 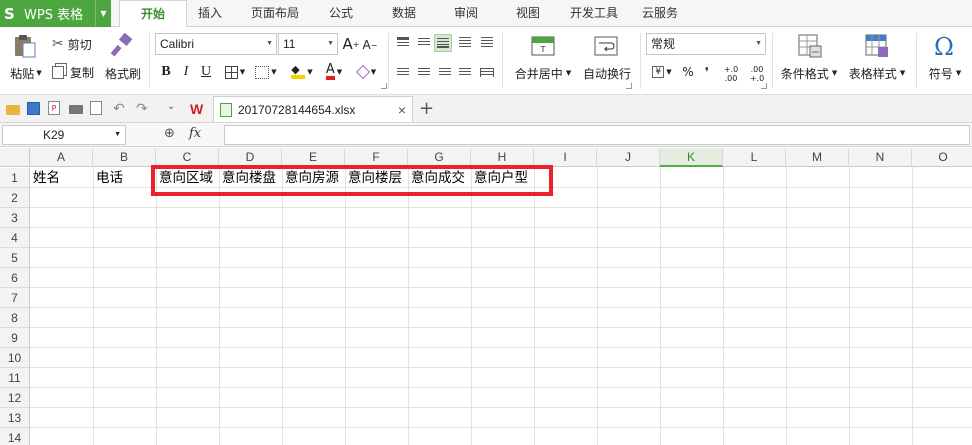 I want to click on name-box: K29 ▼, so click(x=64, y=135).